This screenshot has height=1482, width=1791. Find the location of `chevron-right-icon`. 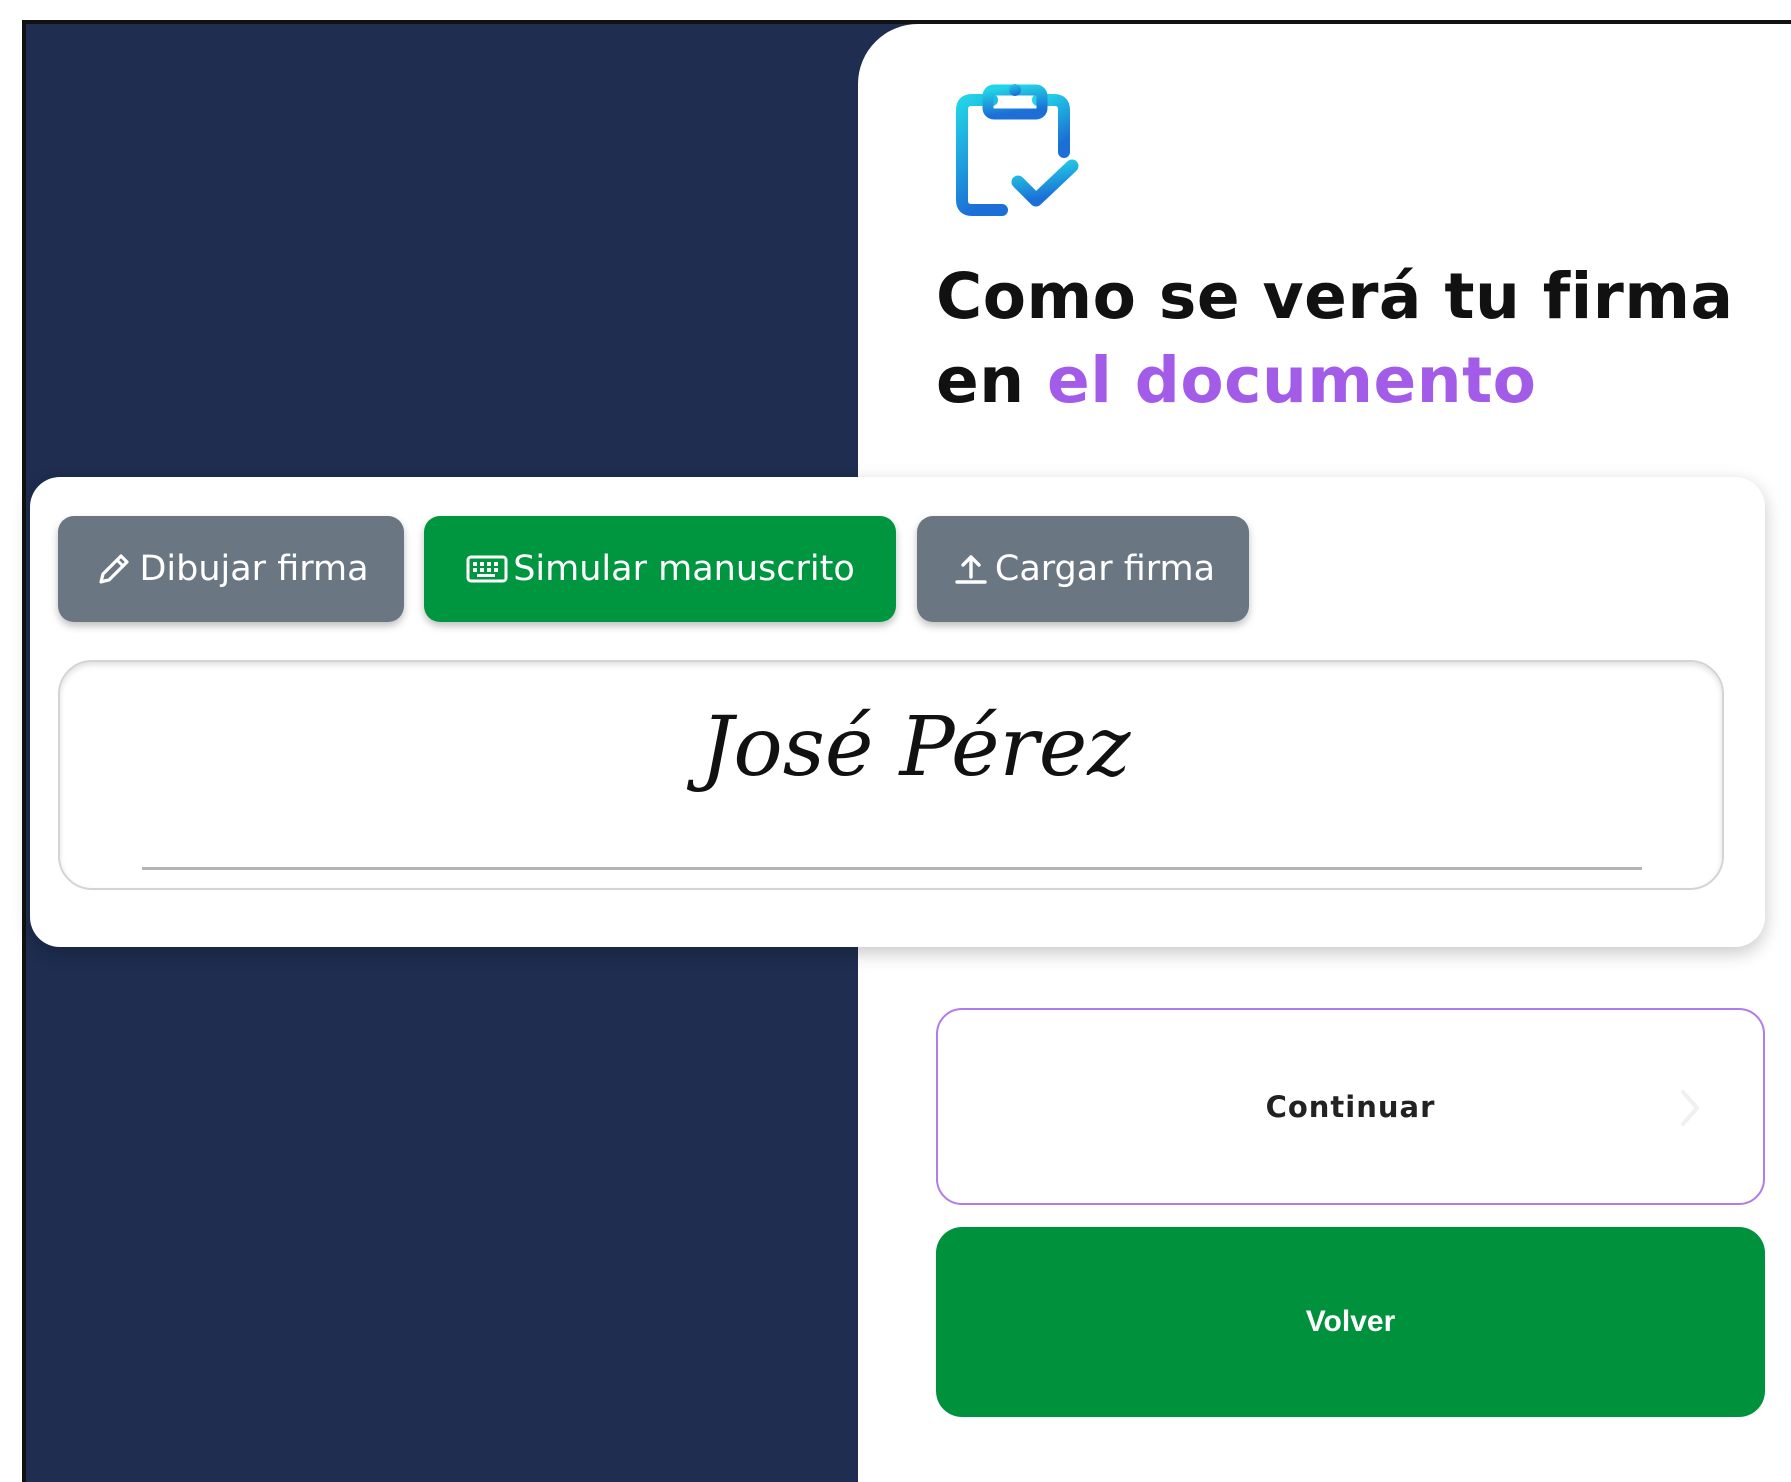

chevron-right-icon is located at coordinates (1690, 1108).